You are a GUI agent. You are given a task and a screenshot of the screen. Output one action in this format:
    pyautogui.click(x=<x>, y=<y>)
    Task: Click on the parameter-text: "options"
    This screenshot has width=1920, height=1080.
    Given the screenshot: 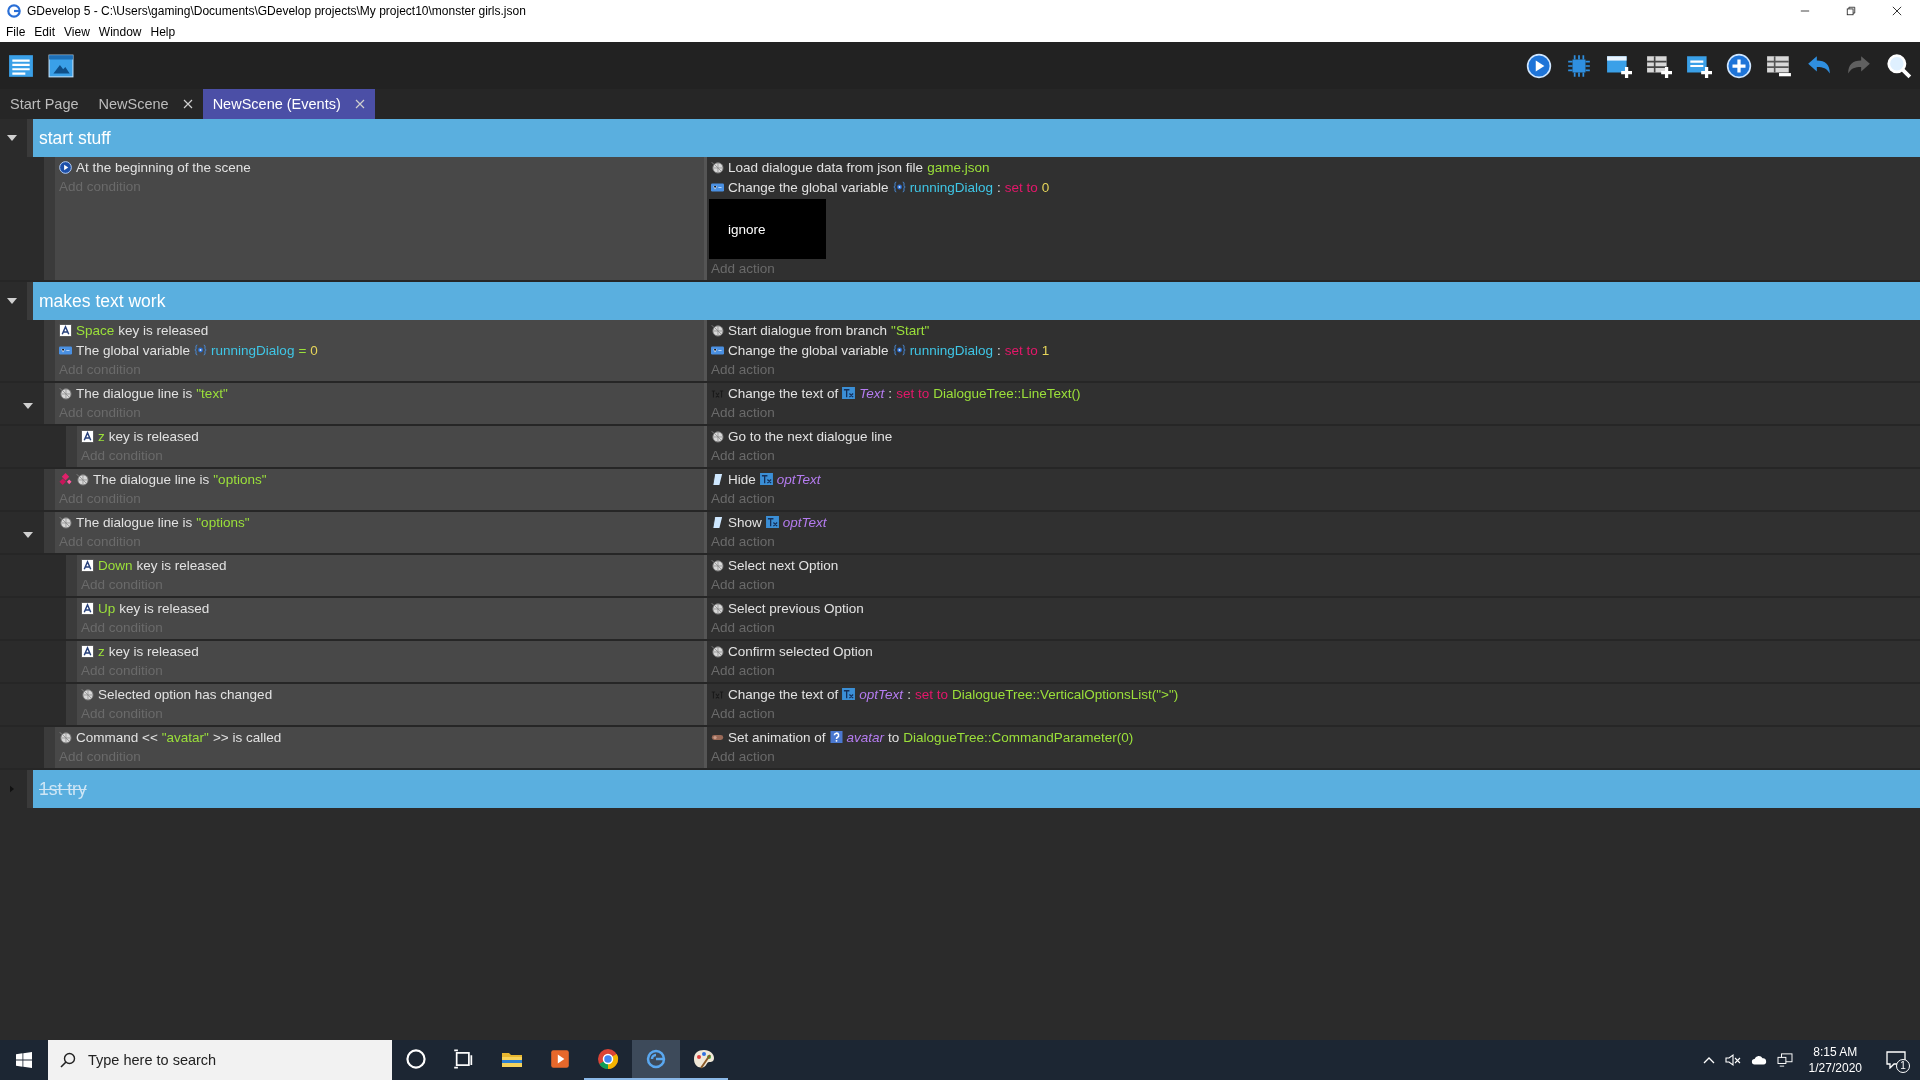 What is the action you would take?
    pyautogui.click(x=240, y=479)
    